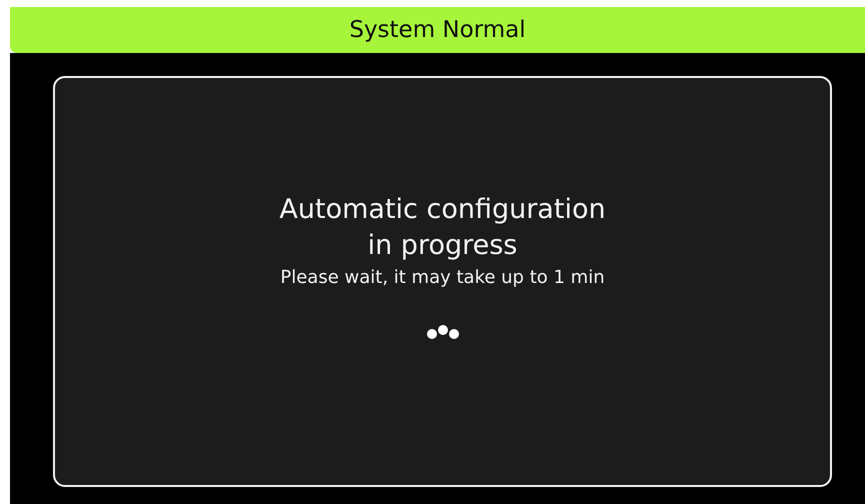 This screenshot has width=865, height=504. I want to click on dialog-title: Automatic configuration, so click(442, 210).